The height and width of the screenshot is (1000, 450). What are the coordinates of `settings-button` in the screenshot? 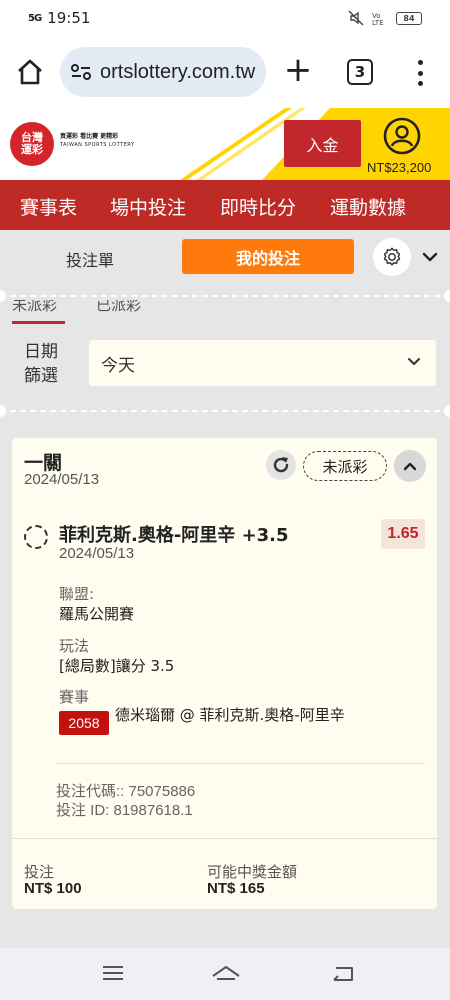 It's located at (392, 257).